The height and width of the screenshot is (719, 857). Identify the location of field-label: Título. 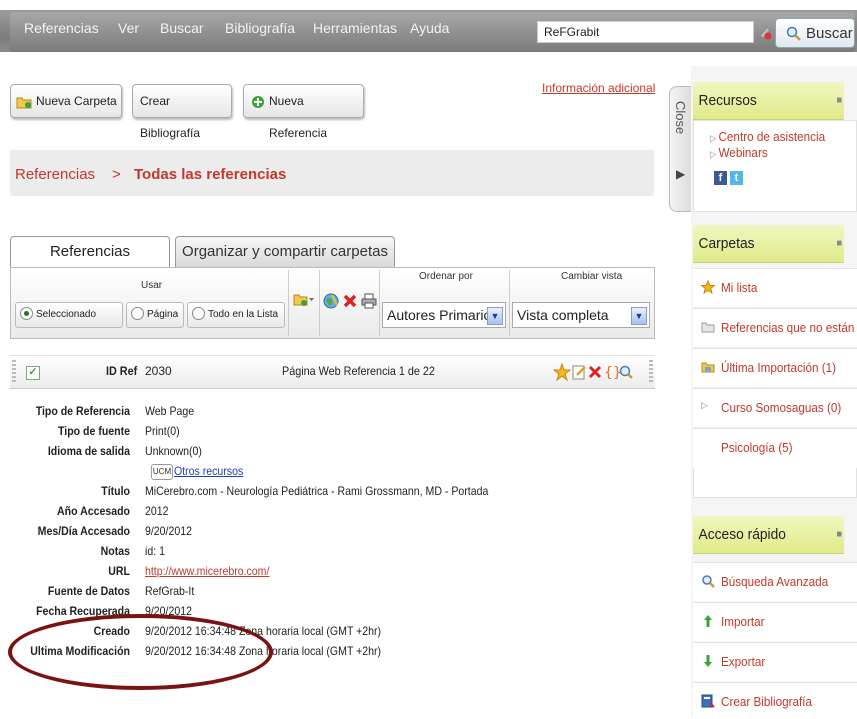
(115, 491).